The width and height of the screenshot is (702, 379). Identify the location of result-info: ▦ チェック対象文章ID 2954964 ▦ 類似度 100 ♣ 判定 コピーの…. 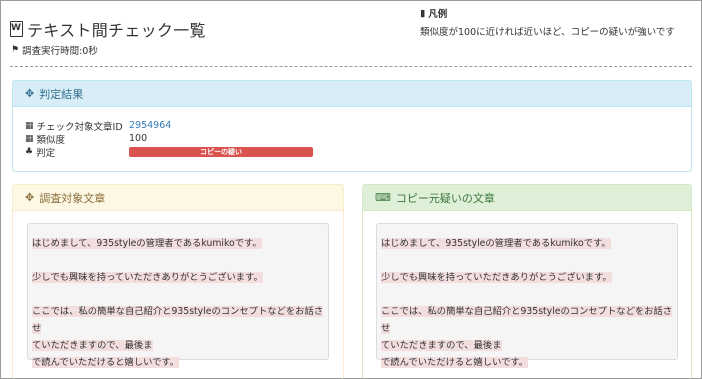
(169, 139).